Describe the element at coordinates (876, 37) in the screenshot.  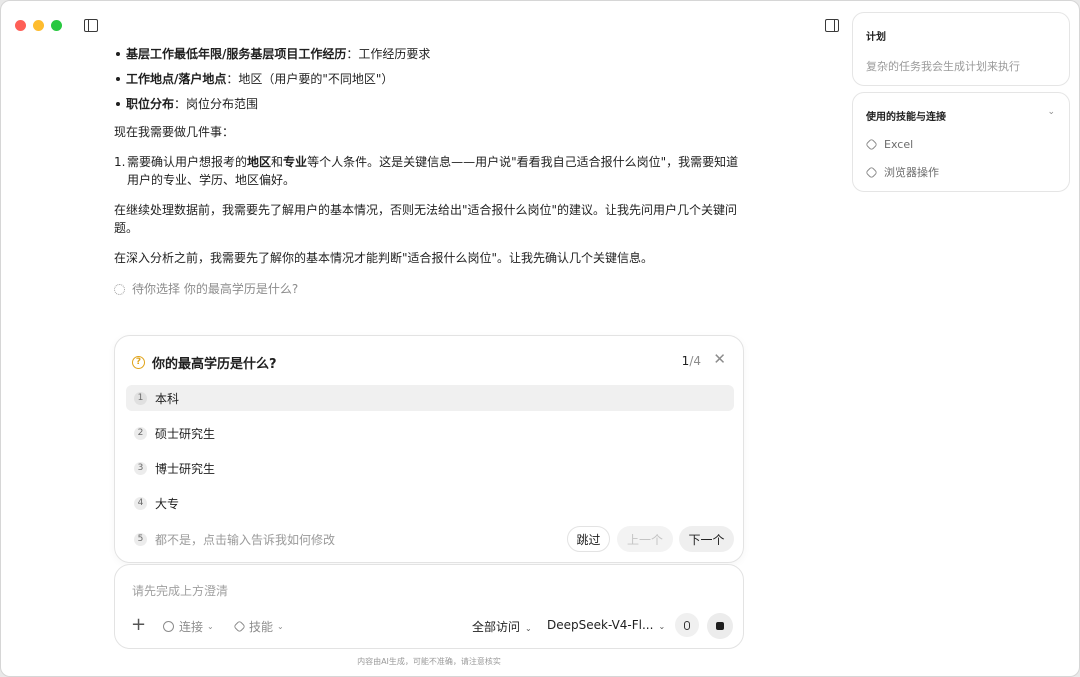
I see `plan-title: 计划` at that location.